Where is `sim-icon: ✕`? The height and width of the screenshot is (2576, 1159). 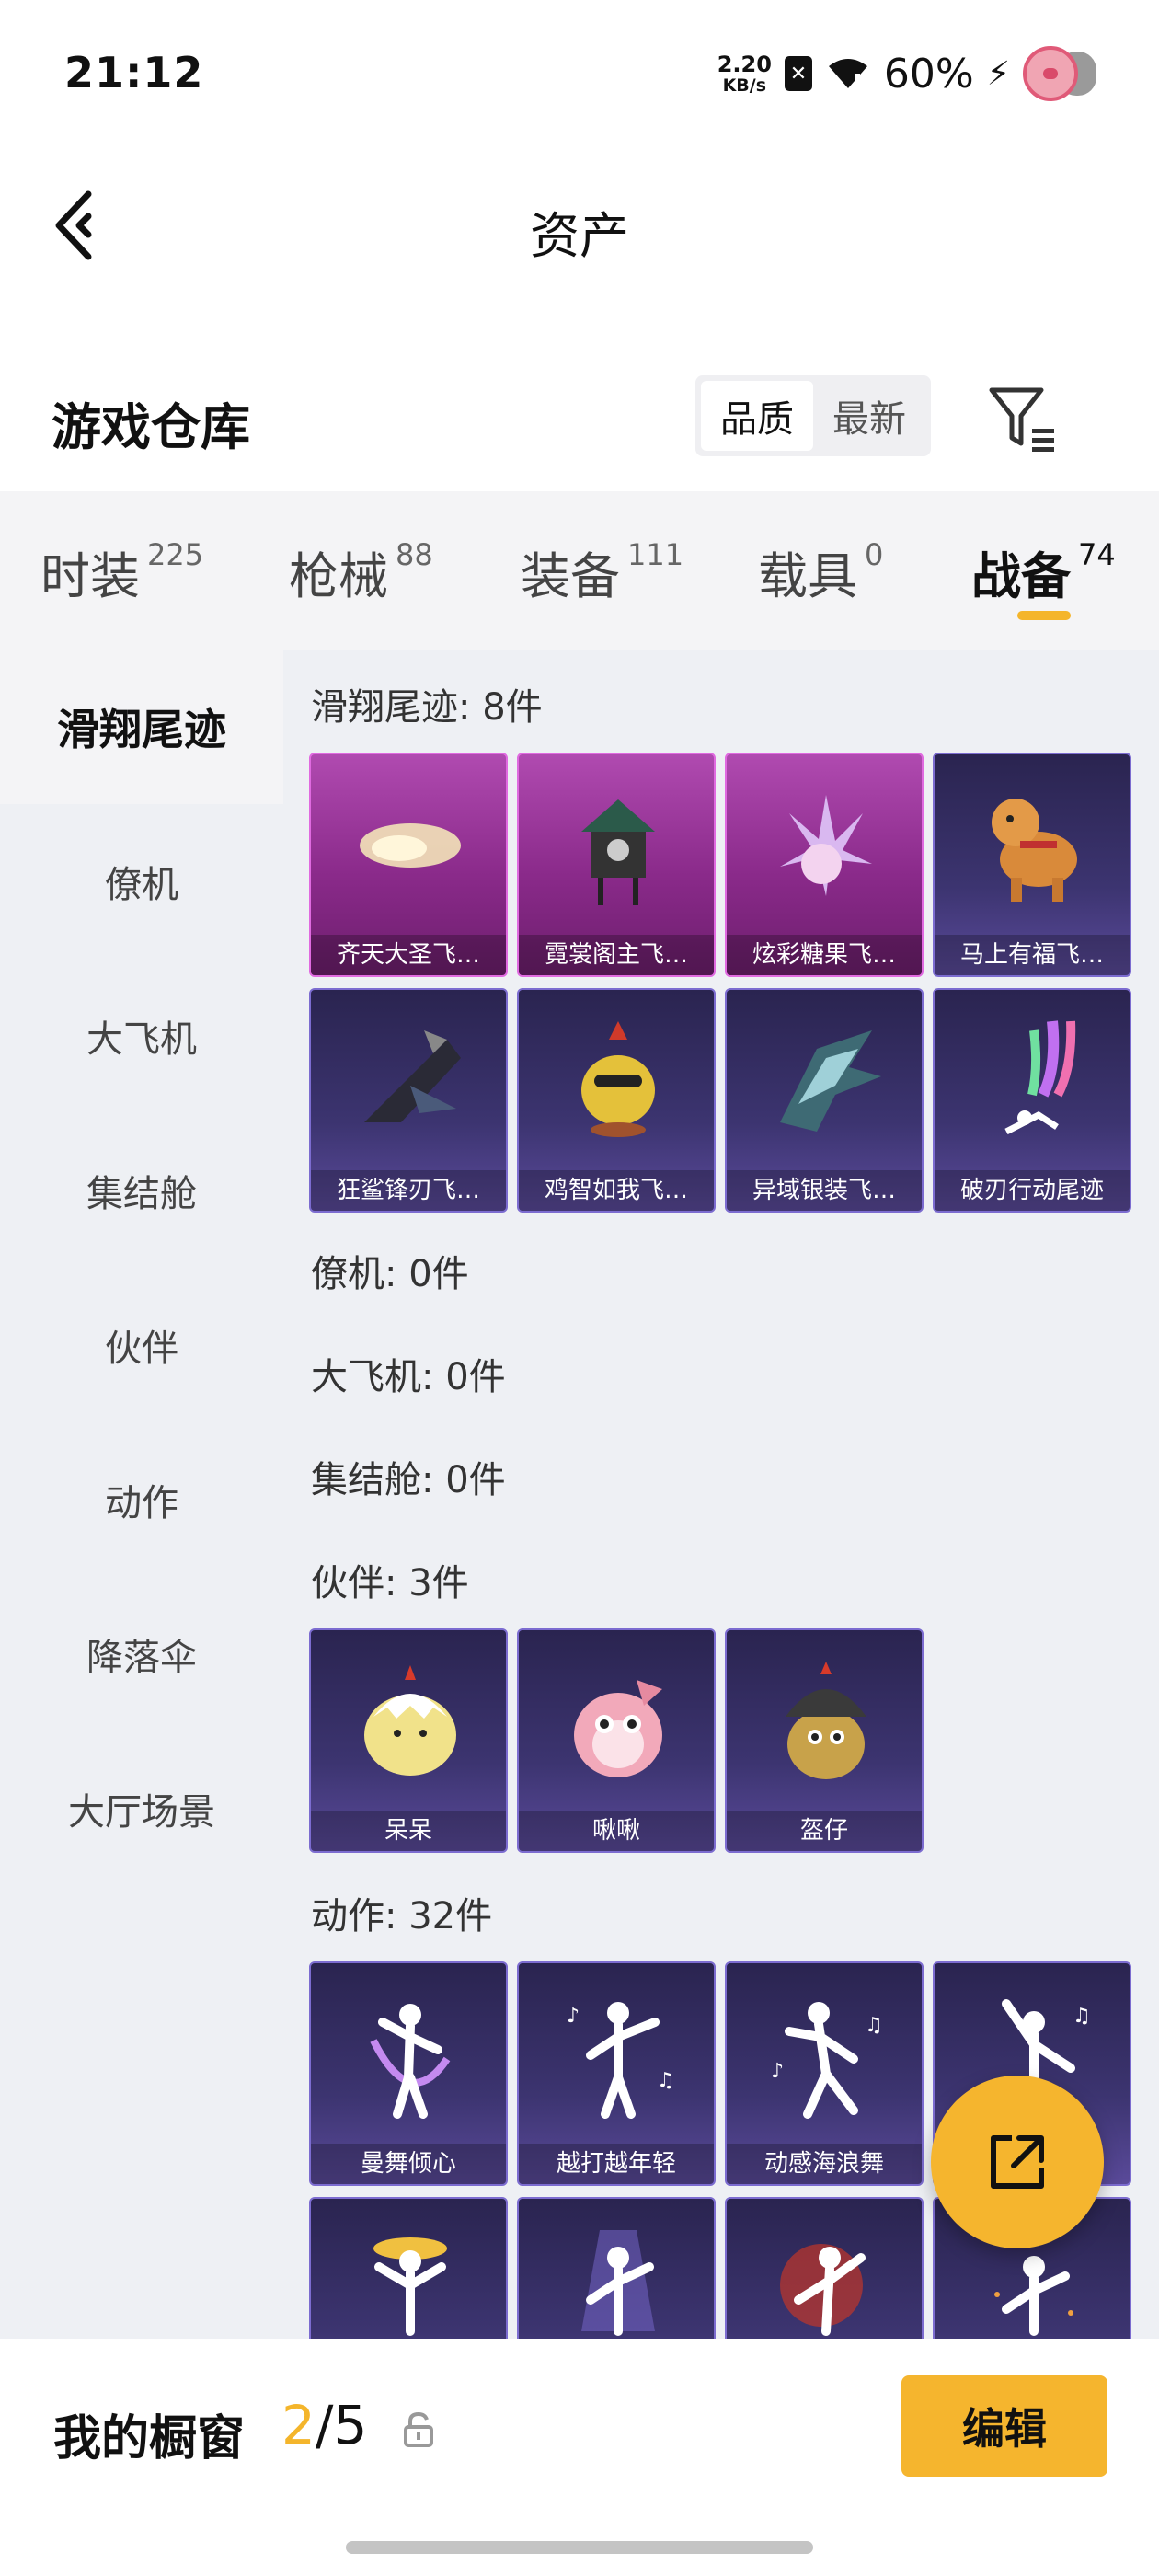
sim-icon: ✕ is located at coordinates (798, 73).